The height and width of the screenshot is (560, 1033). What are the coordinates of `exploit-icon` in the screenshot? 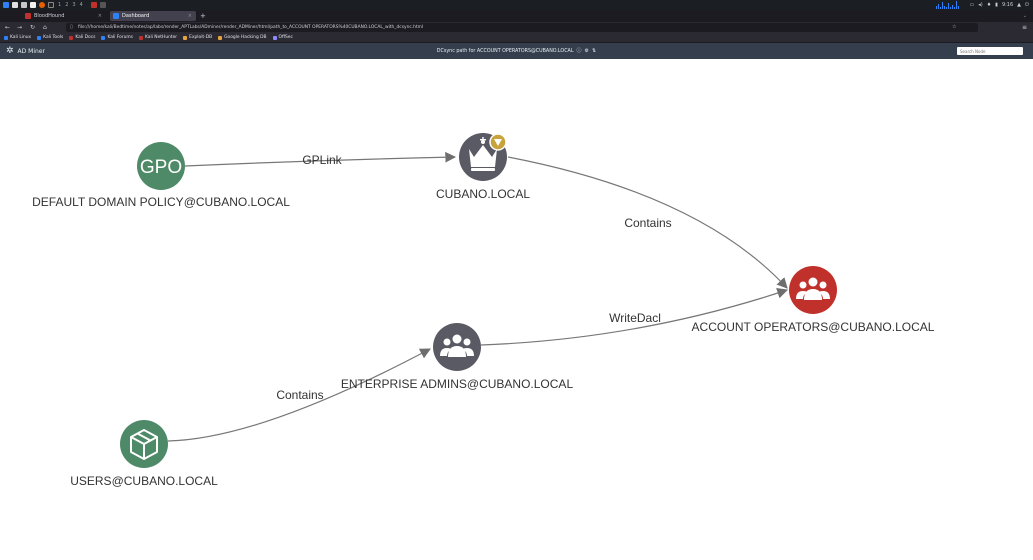 It's located at (185, 37).